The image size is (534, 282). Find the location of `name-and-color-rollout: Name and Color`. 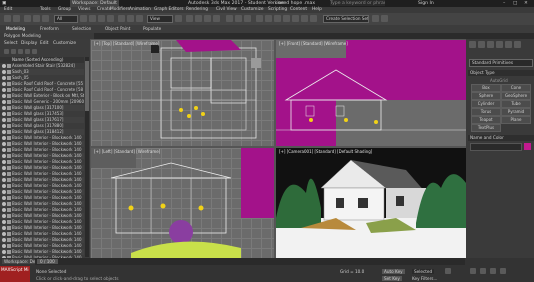

name-and-color-rollout: Name and Color is located at coordinates (501, 138).